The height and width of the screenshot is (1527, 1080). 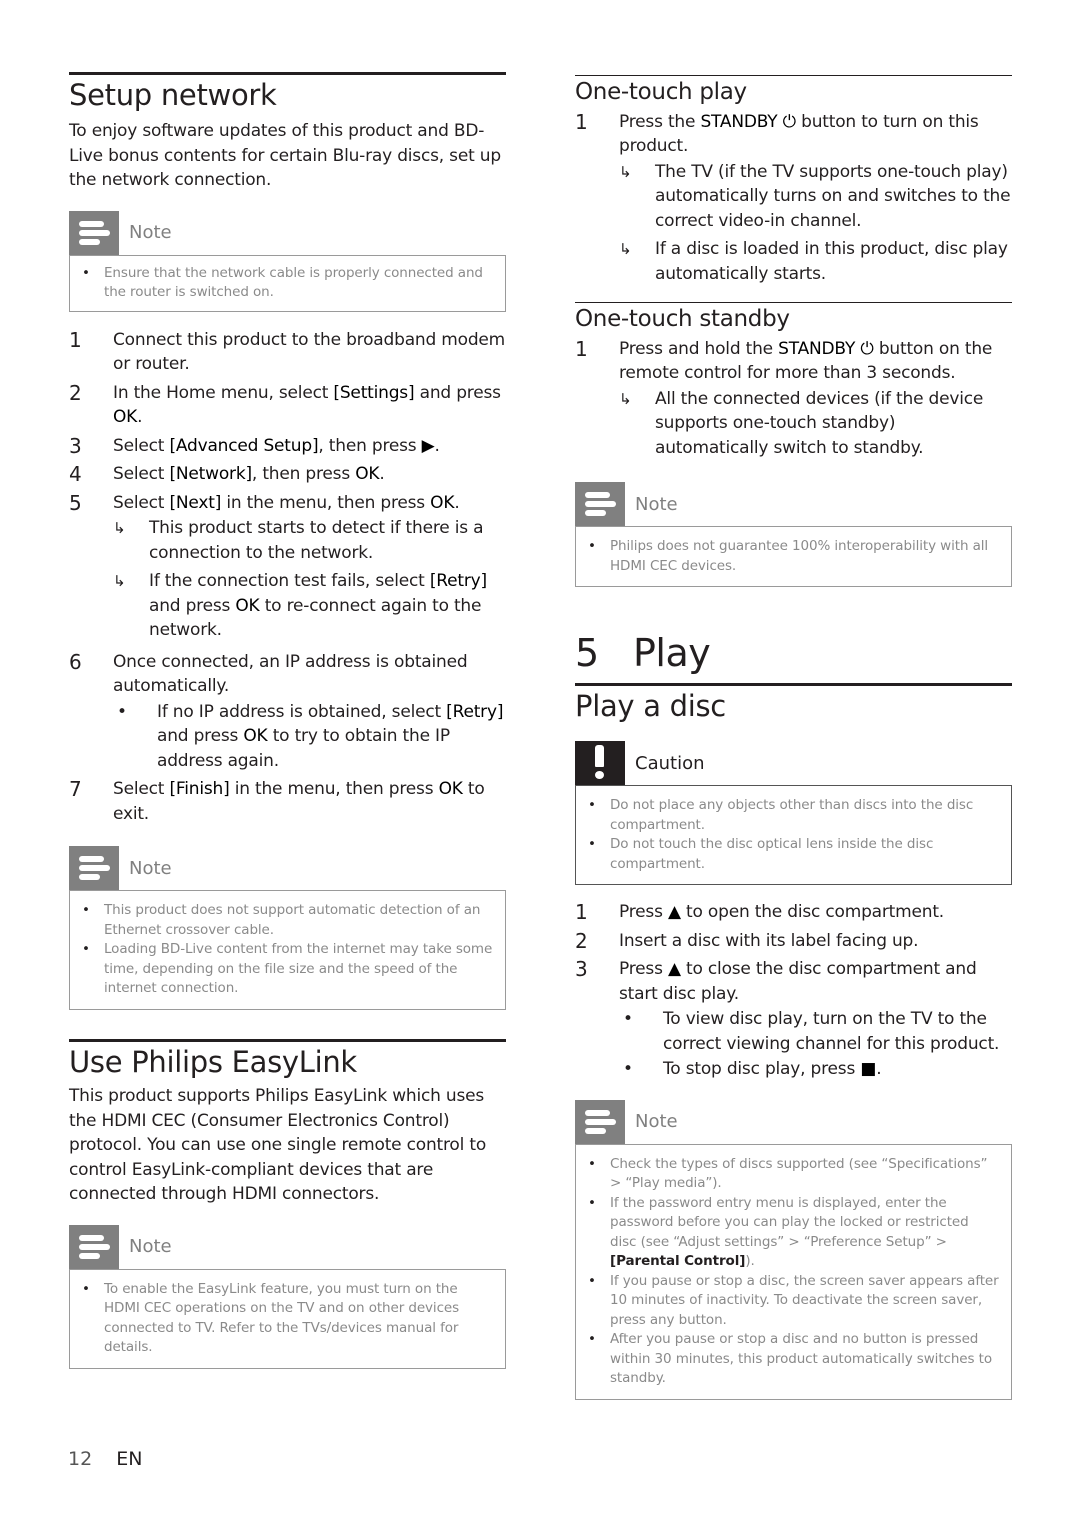 I want to click on caution-label: Caution, so click(x=670, y=763).